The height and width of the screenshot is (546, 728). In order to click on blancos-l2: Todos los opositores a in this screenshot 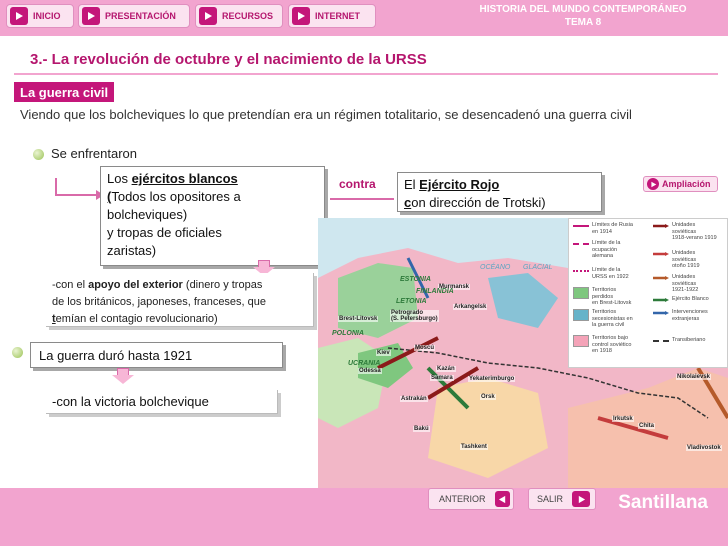, I will do `click(176, 196)`.